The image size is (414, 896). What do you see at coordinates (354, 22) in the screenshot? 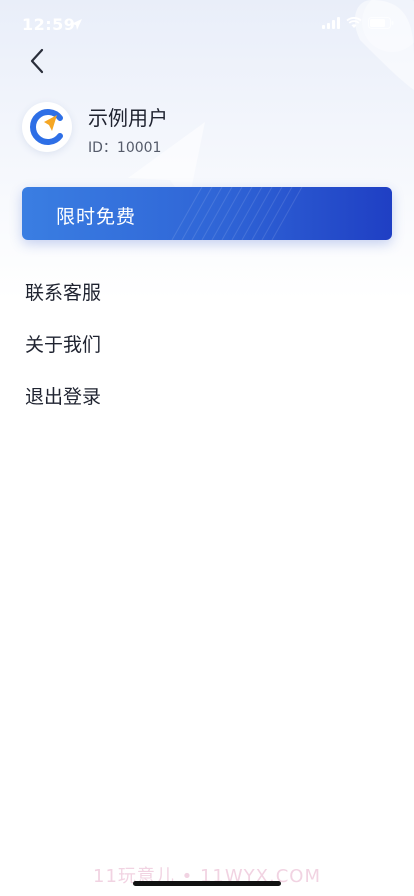
I see `wifi-icon` at bounding box center [354, 22].